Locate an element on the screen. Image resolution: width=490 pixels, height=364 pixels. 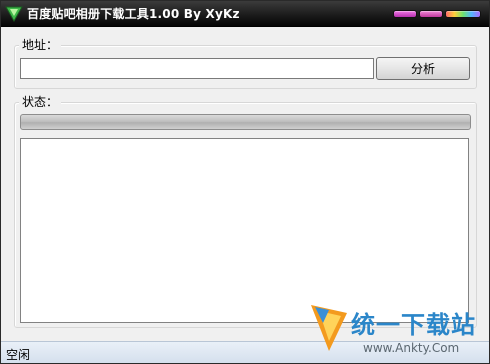
app-icon is located at coordinates (14, 14).